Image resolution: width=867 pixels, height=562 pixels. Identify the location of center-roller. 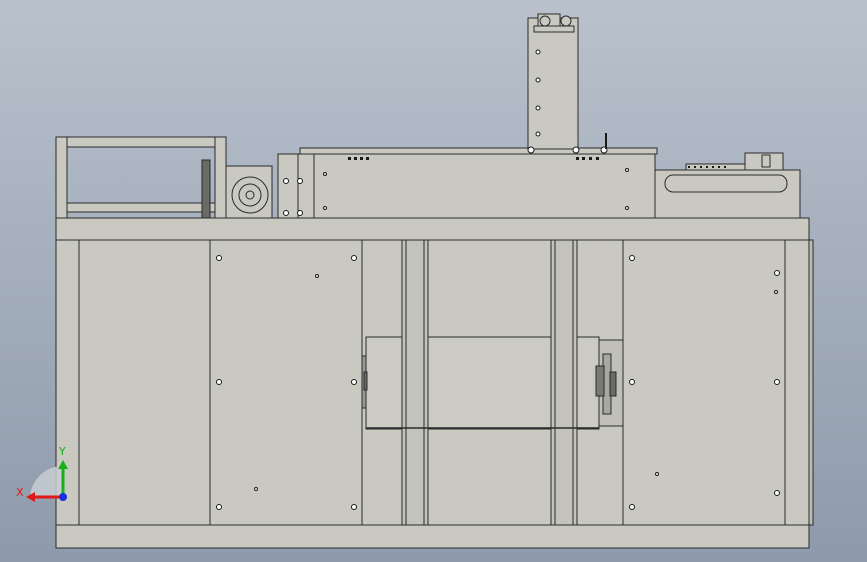
(489, 383).